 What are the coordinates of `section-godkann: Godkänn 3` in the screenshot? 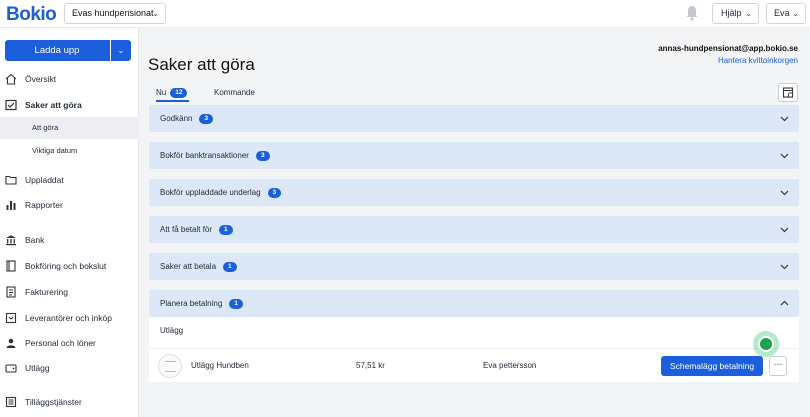 It's located at (474, 118).